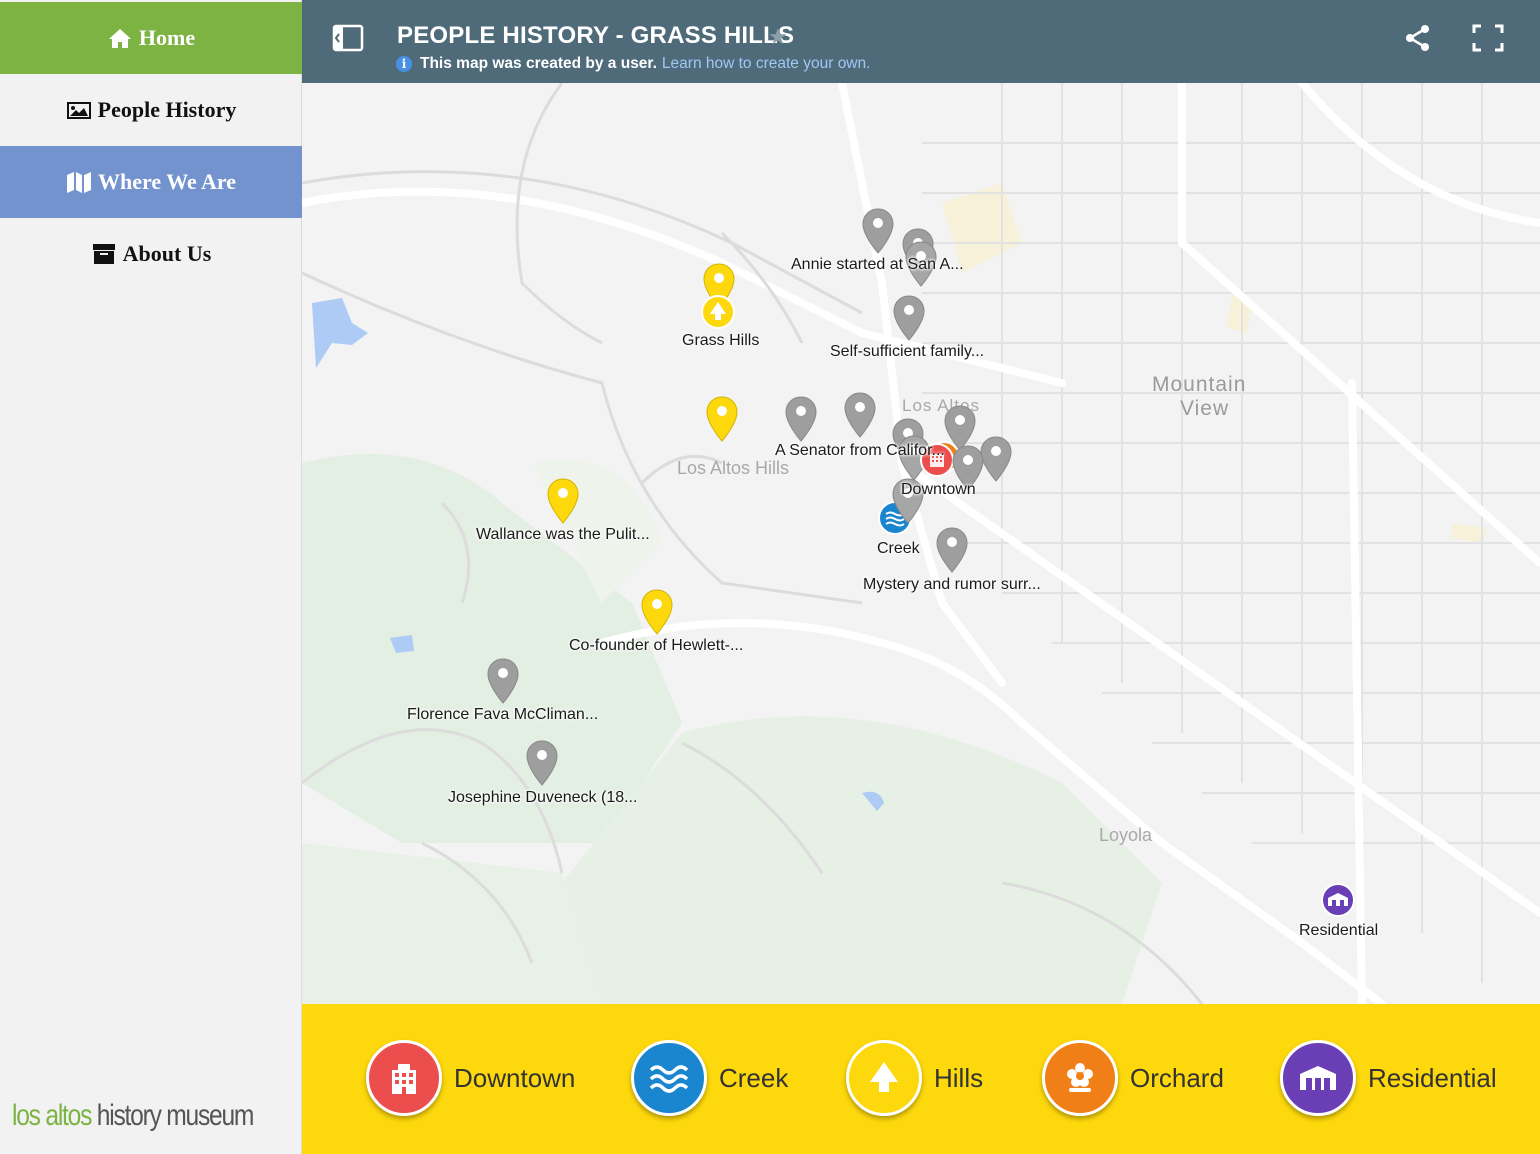  I want to click on residential-marker, so click(1338, 900).